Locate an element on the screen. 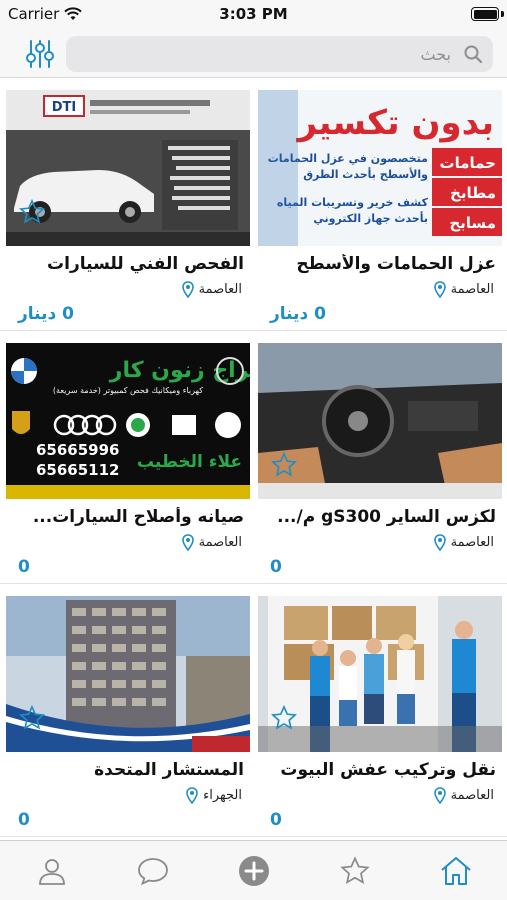 Image resolution: width=507 pixels, height=900 pixels. home-icon is located at coordinates (456, 871).